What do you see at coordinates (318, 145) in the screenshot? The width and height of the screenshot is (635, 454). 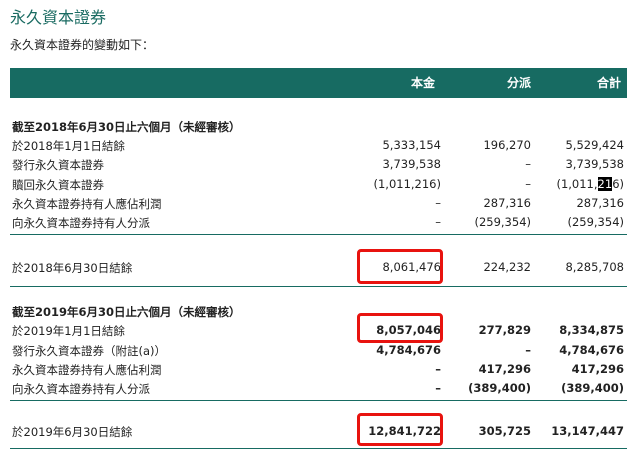 I see `table-row: 於2018年1月1日結餘 5,333,154 196,270 5,529,424` at bounding box center [318, 145].